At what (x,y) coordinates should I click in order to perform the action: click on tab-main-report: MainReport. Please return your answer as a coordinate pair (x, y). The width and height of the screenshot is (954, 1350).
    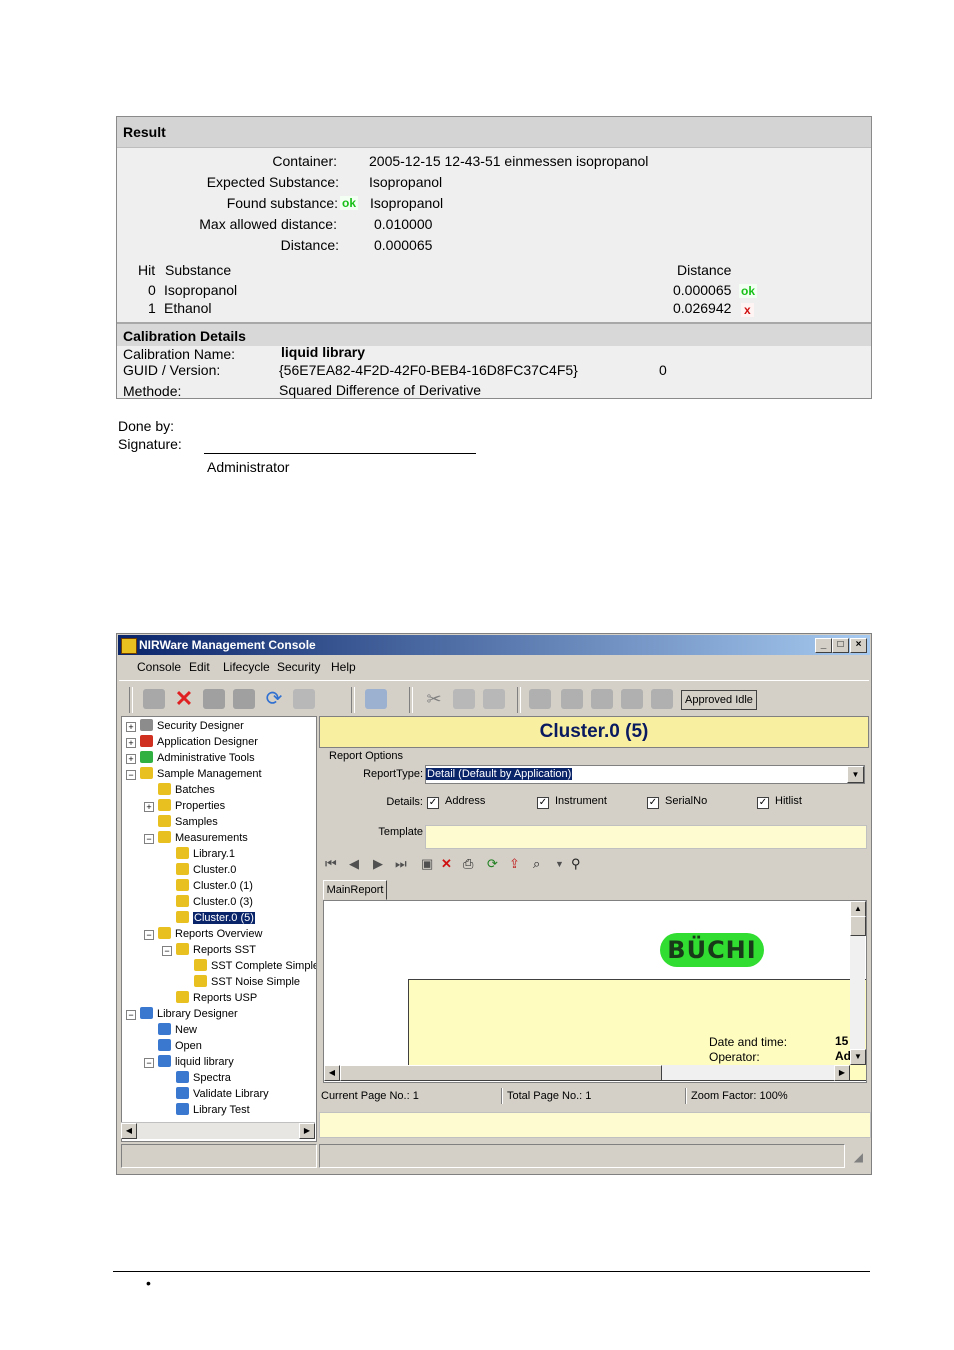
    Looking at the image, I should click on (355, 890).